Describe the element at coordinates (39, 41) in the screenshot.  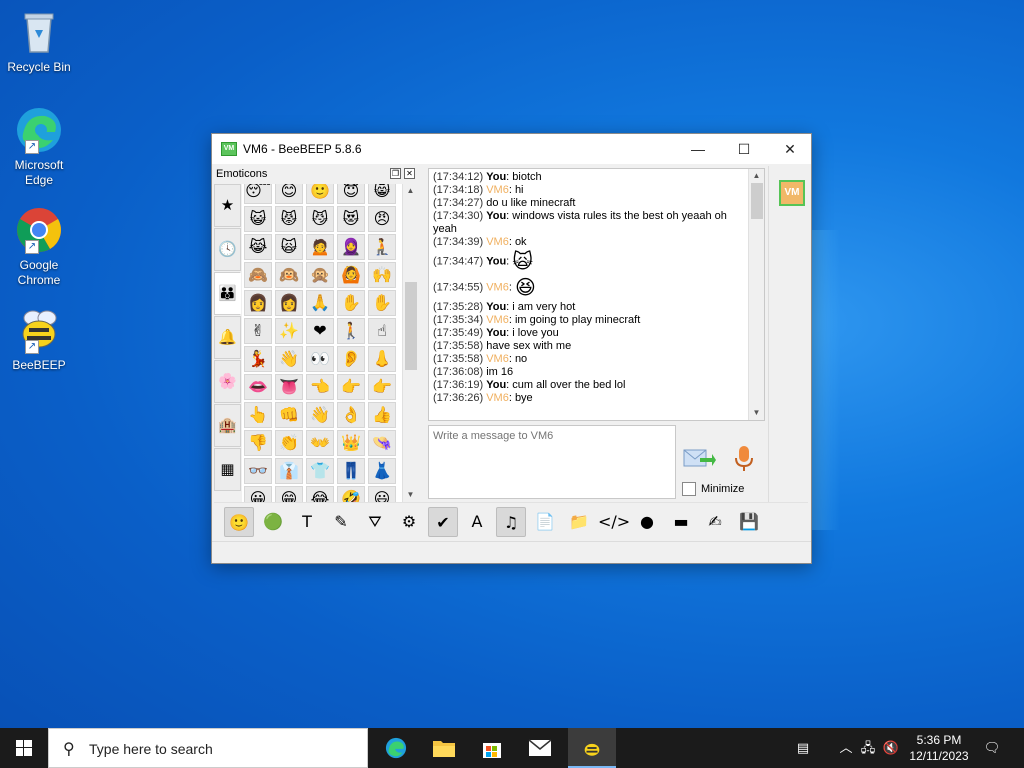
I see `desktop-icon-recycle-bin: Recycle Bin` at that location.